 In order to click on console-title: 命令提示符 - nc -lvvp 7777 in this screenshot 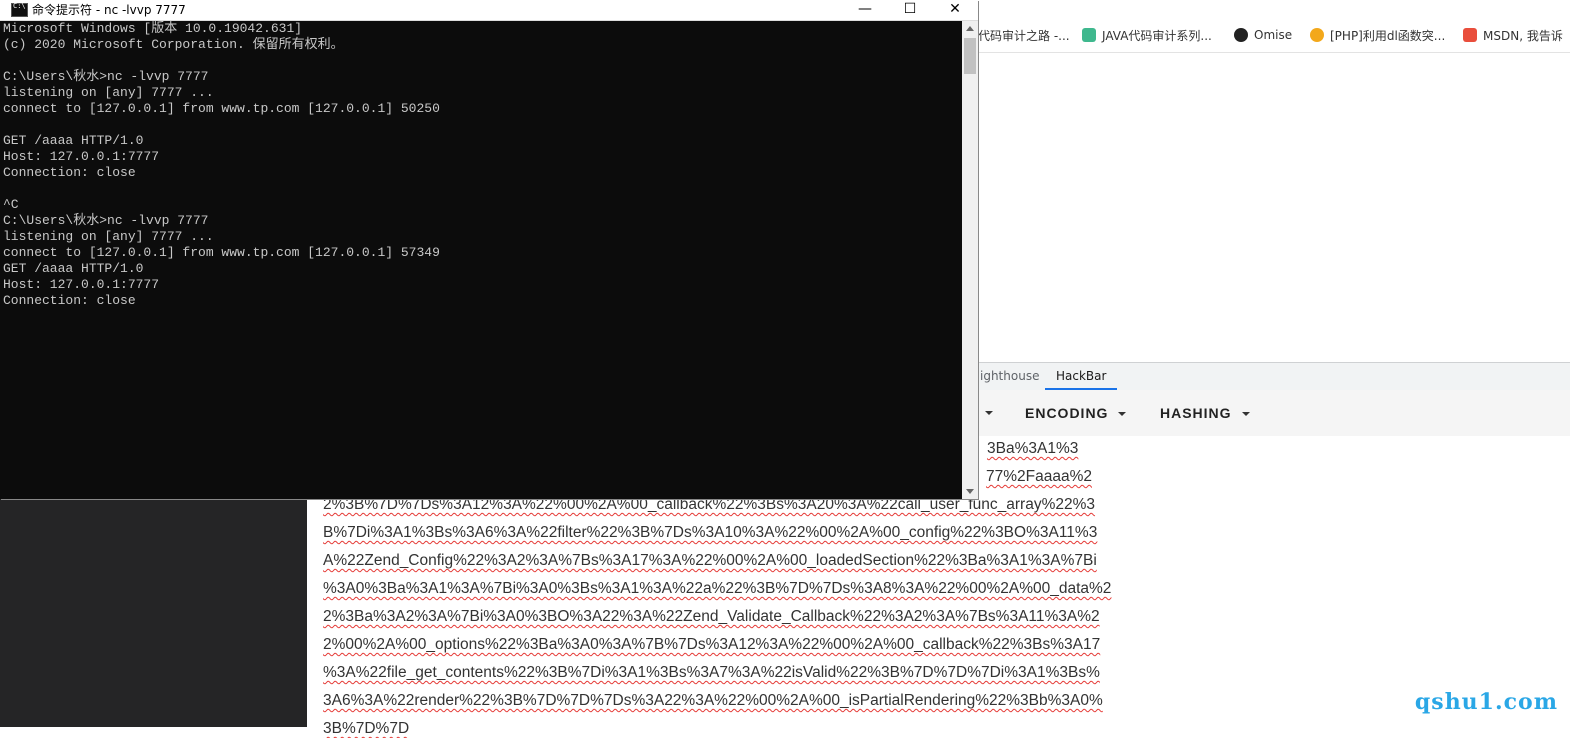, I will do `click(109, 10)`.